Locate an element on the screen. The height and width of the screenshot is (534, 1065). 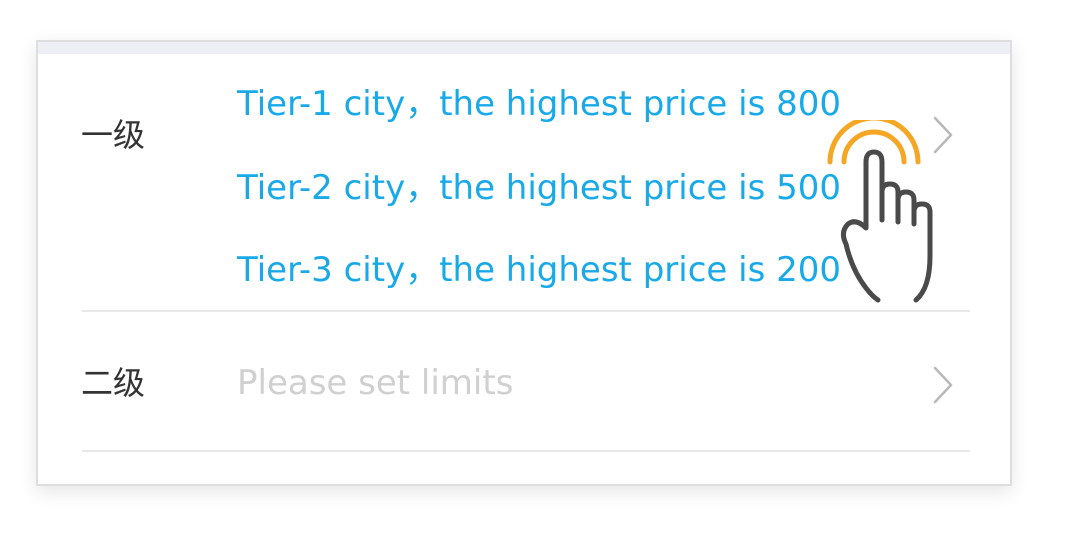
bottom-divider is located at coordinates (526, 451).